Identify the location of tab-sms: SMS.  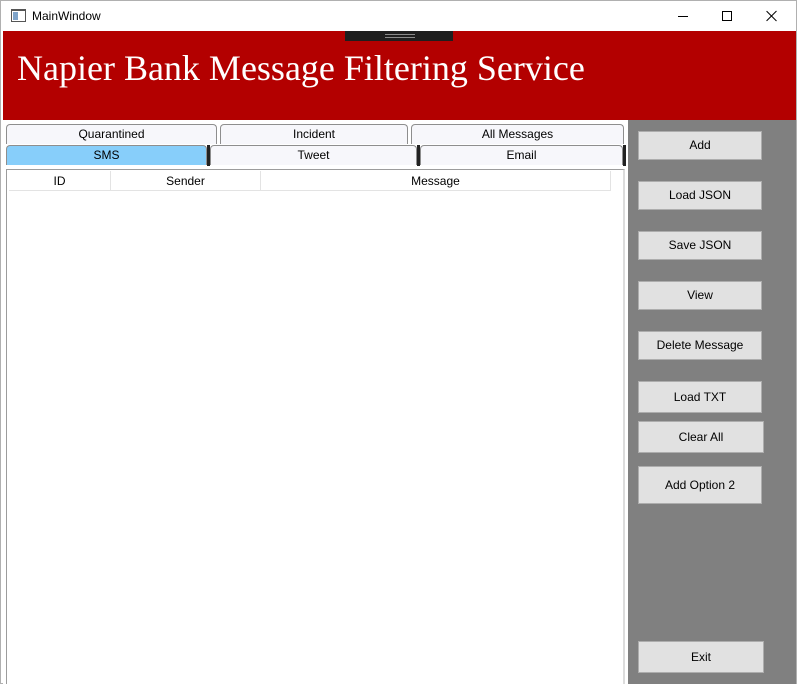
(106, 155).